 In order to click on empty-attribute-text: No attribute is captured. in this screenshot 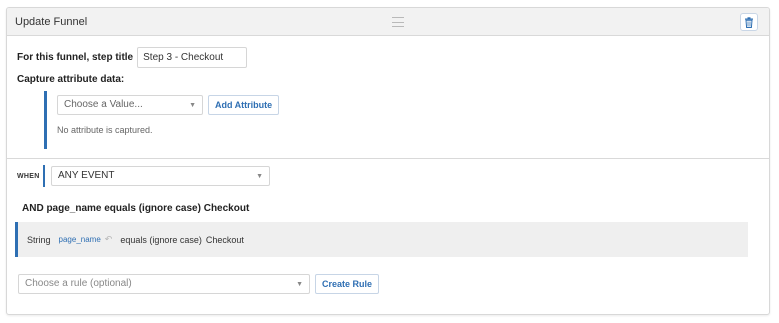, I will do `click(105, 130)`.